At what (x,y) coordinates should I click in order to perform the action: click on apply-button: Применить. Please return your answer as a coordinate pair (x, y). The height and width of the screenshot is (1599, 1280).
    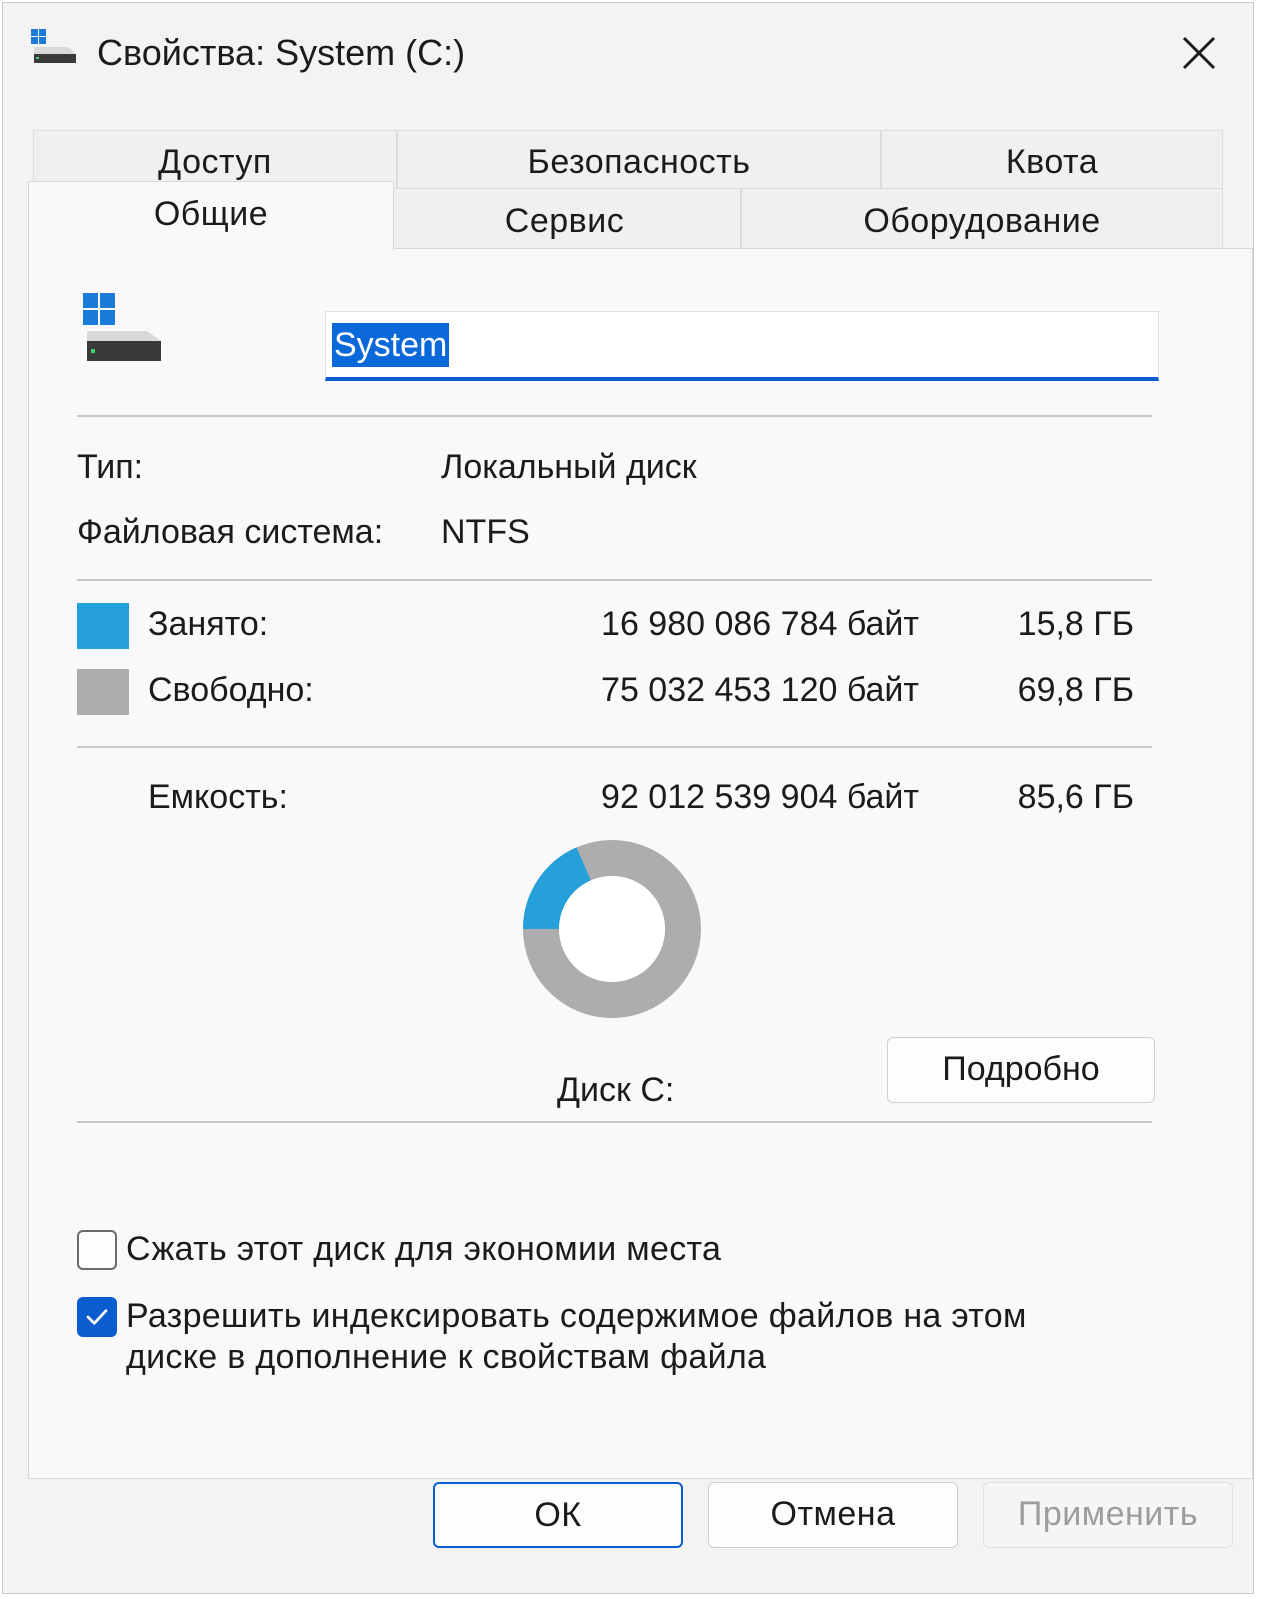
    Looking at the image, I should click on (1108, 1515).